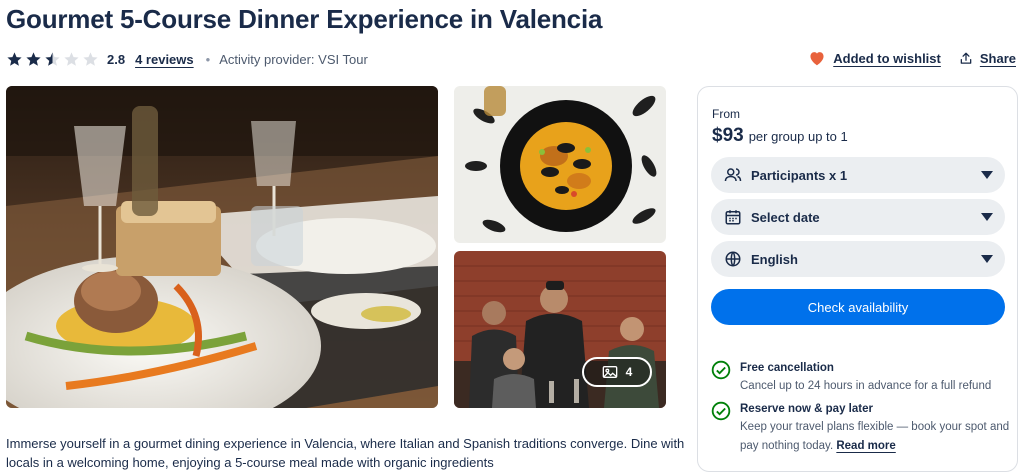 This screenshot has height=476, width=1024. What do you see at coordinates (806, 409) in the screenshot?
I see `perk-title: Reserve now & pay later` at bounding box center [806, 409].